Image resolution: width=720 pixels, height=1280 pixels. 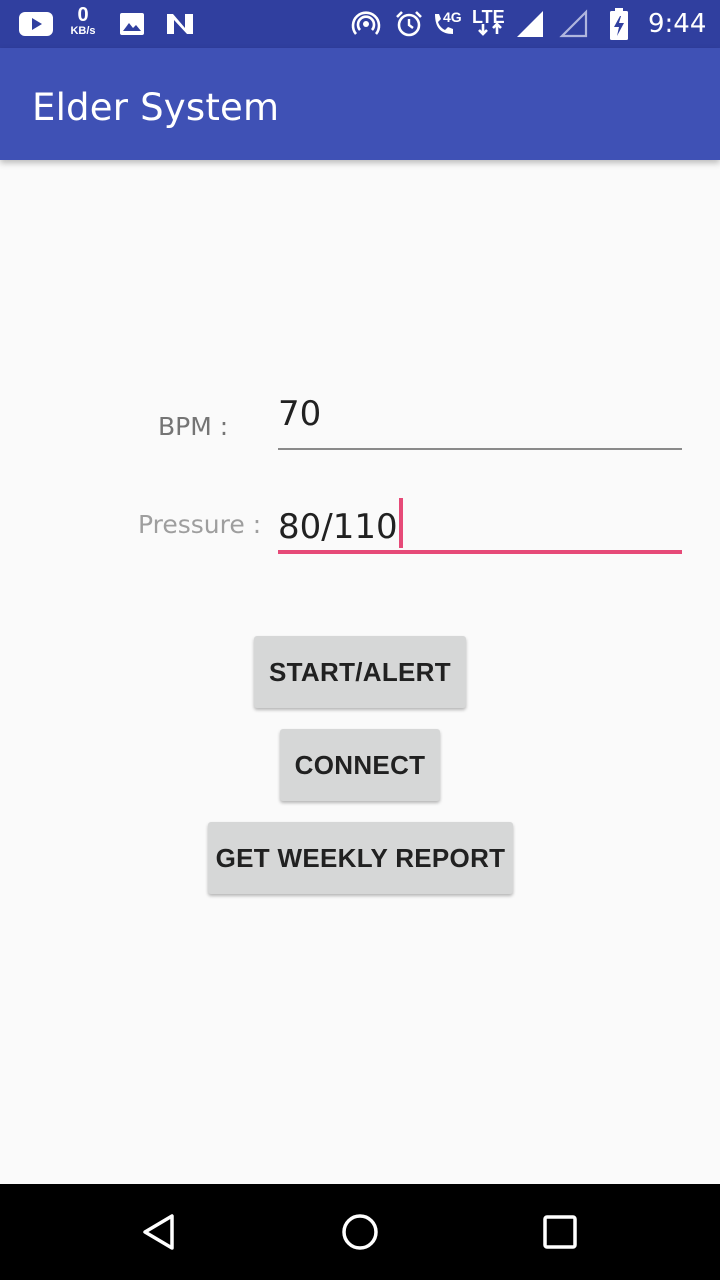 What do you see at coordinates (180, 24) in the screenshot?
I see `n-app-icon` at bounding box center [180, 24].